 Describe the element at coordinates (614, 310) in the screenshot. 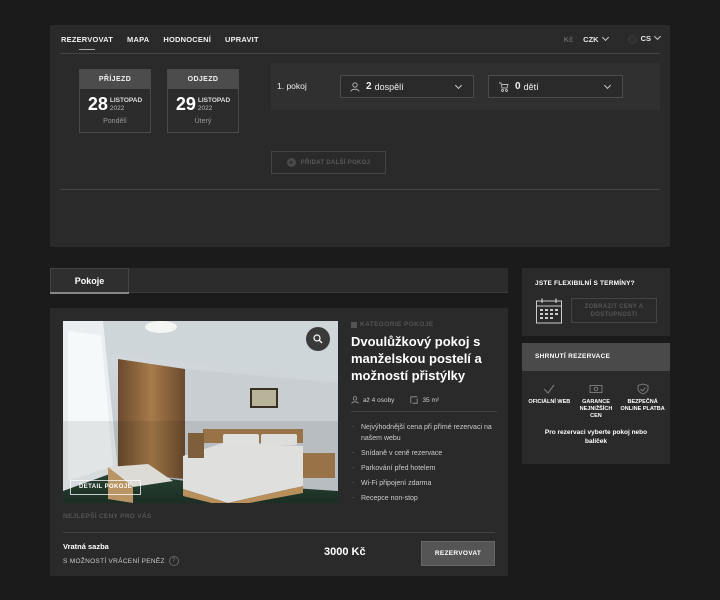

I see `show-prices-button: ZOBRAZIT CENY A DOSTUPNOSTI` at that location.